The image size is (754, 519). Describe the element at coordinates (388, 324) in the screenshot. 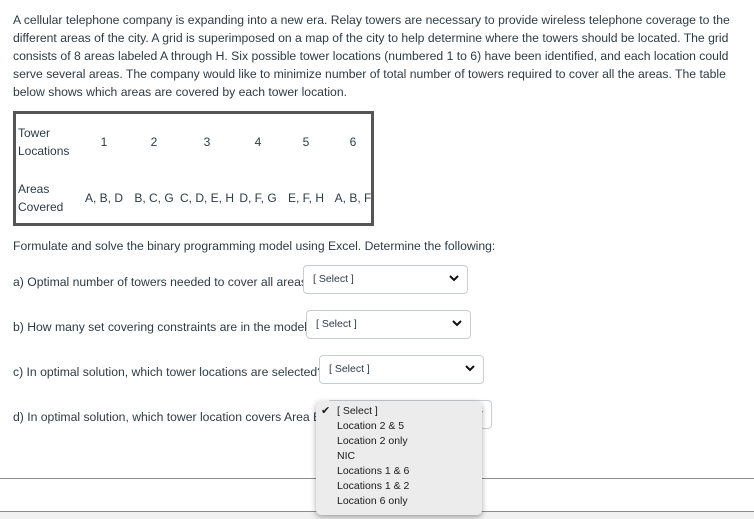

I see `question-b-select: [ Select ]` at that location.